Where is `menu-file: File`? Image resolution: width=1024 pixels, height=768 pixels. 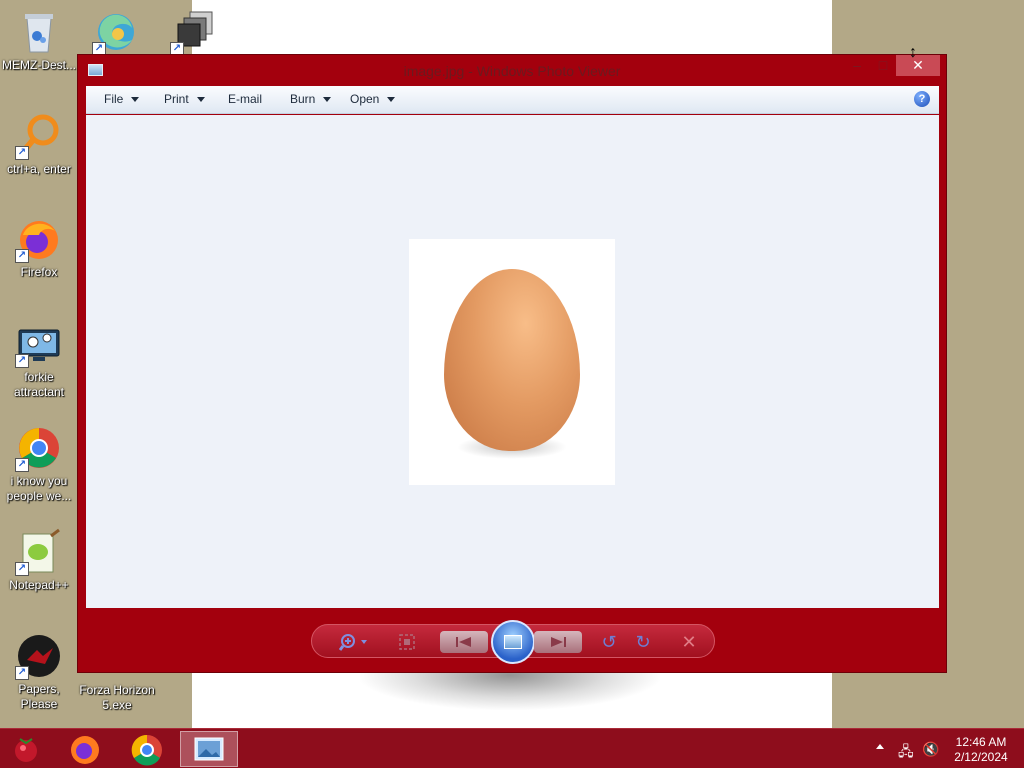 menu-file: File is located at coordinates (122, 99).